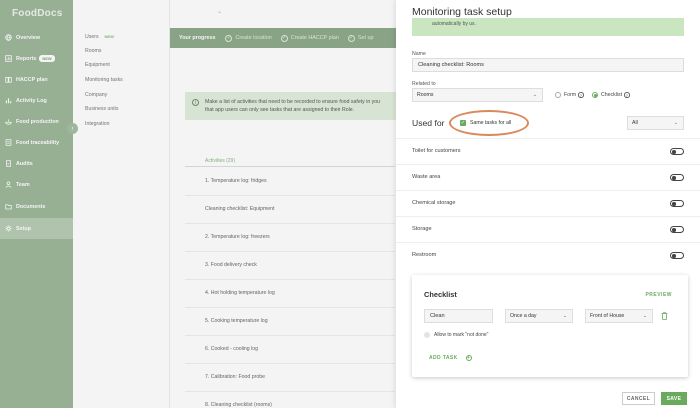  I want to click on room-row: Toilet for customers, so click(548, 151).